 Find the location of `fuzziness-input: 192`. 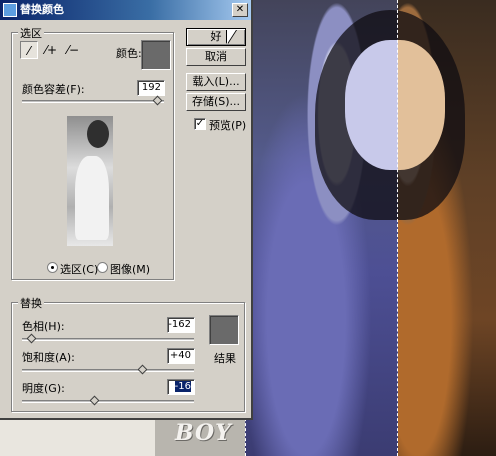

fuzziness-input: 192 is located at coordinates (151, 88).